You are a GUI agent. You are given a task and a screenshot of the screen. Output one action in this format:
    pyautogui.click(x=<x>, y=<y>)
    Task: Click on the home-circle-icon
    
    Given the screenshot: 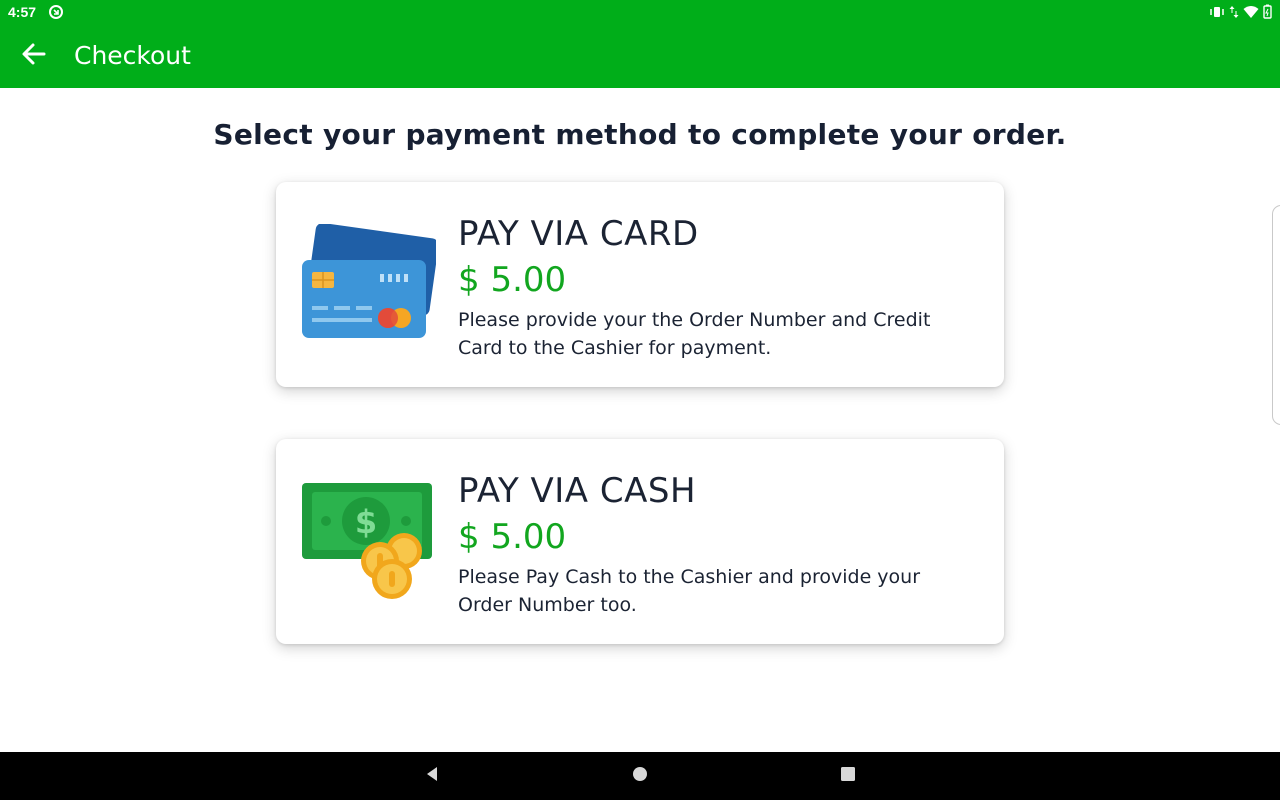 What is the action you would take?
    pyautogui.click(x=640, y=776)
    